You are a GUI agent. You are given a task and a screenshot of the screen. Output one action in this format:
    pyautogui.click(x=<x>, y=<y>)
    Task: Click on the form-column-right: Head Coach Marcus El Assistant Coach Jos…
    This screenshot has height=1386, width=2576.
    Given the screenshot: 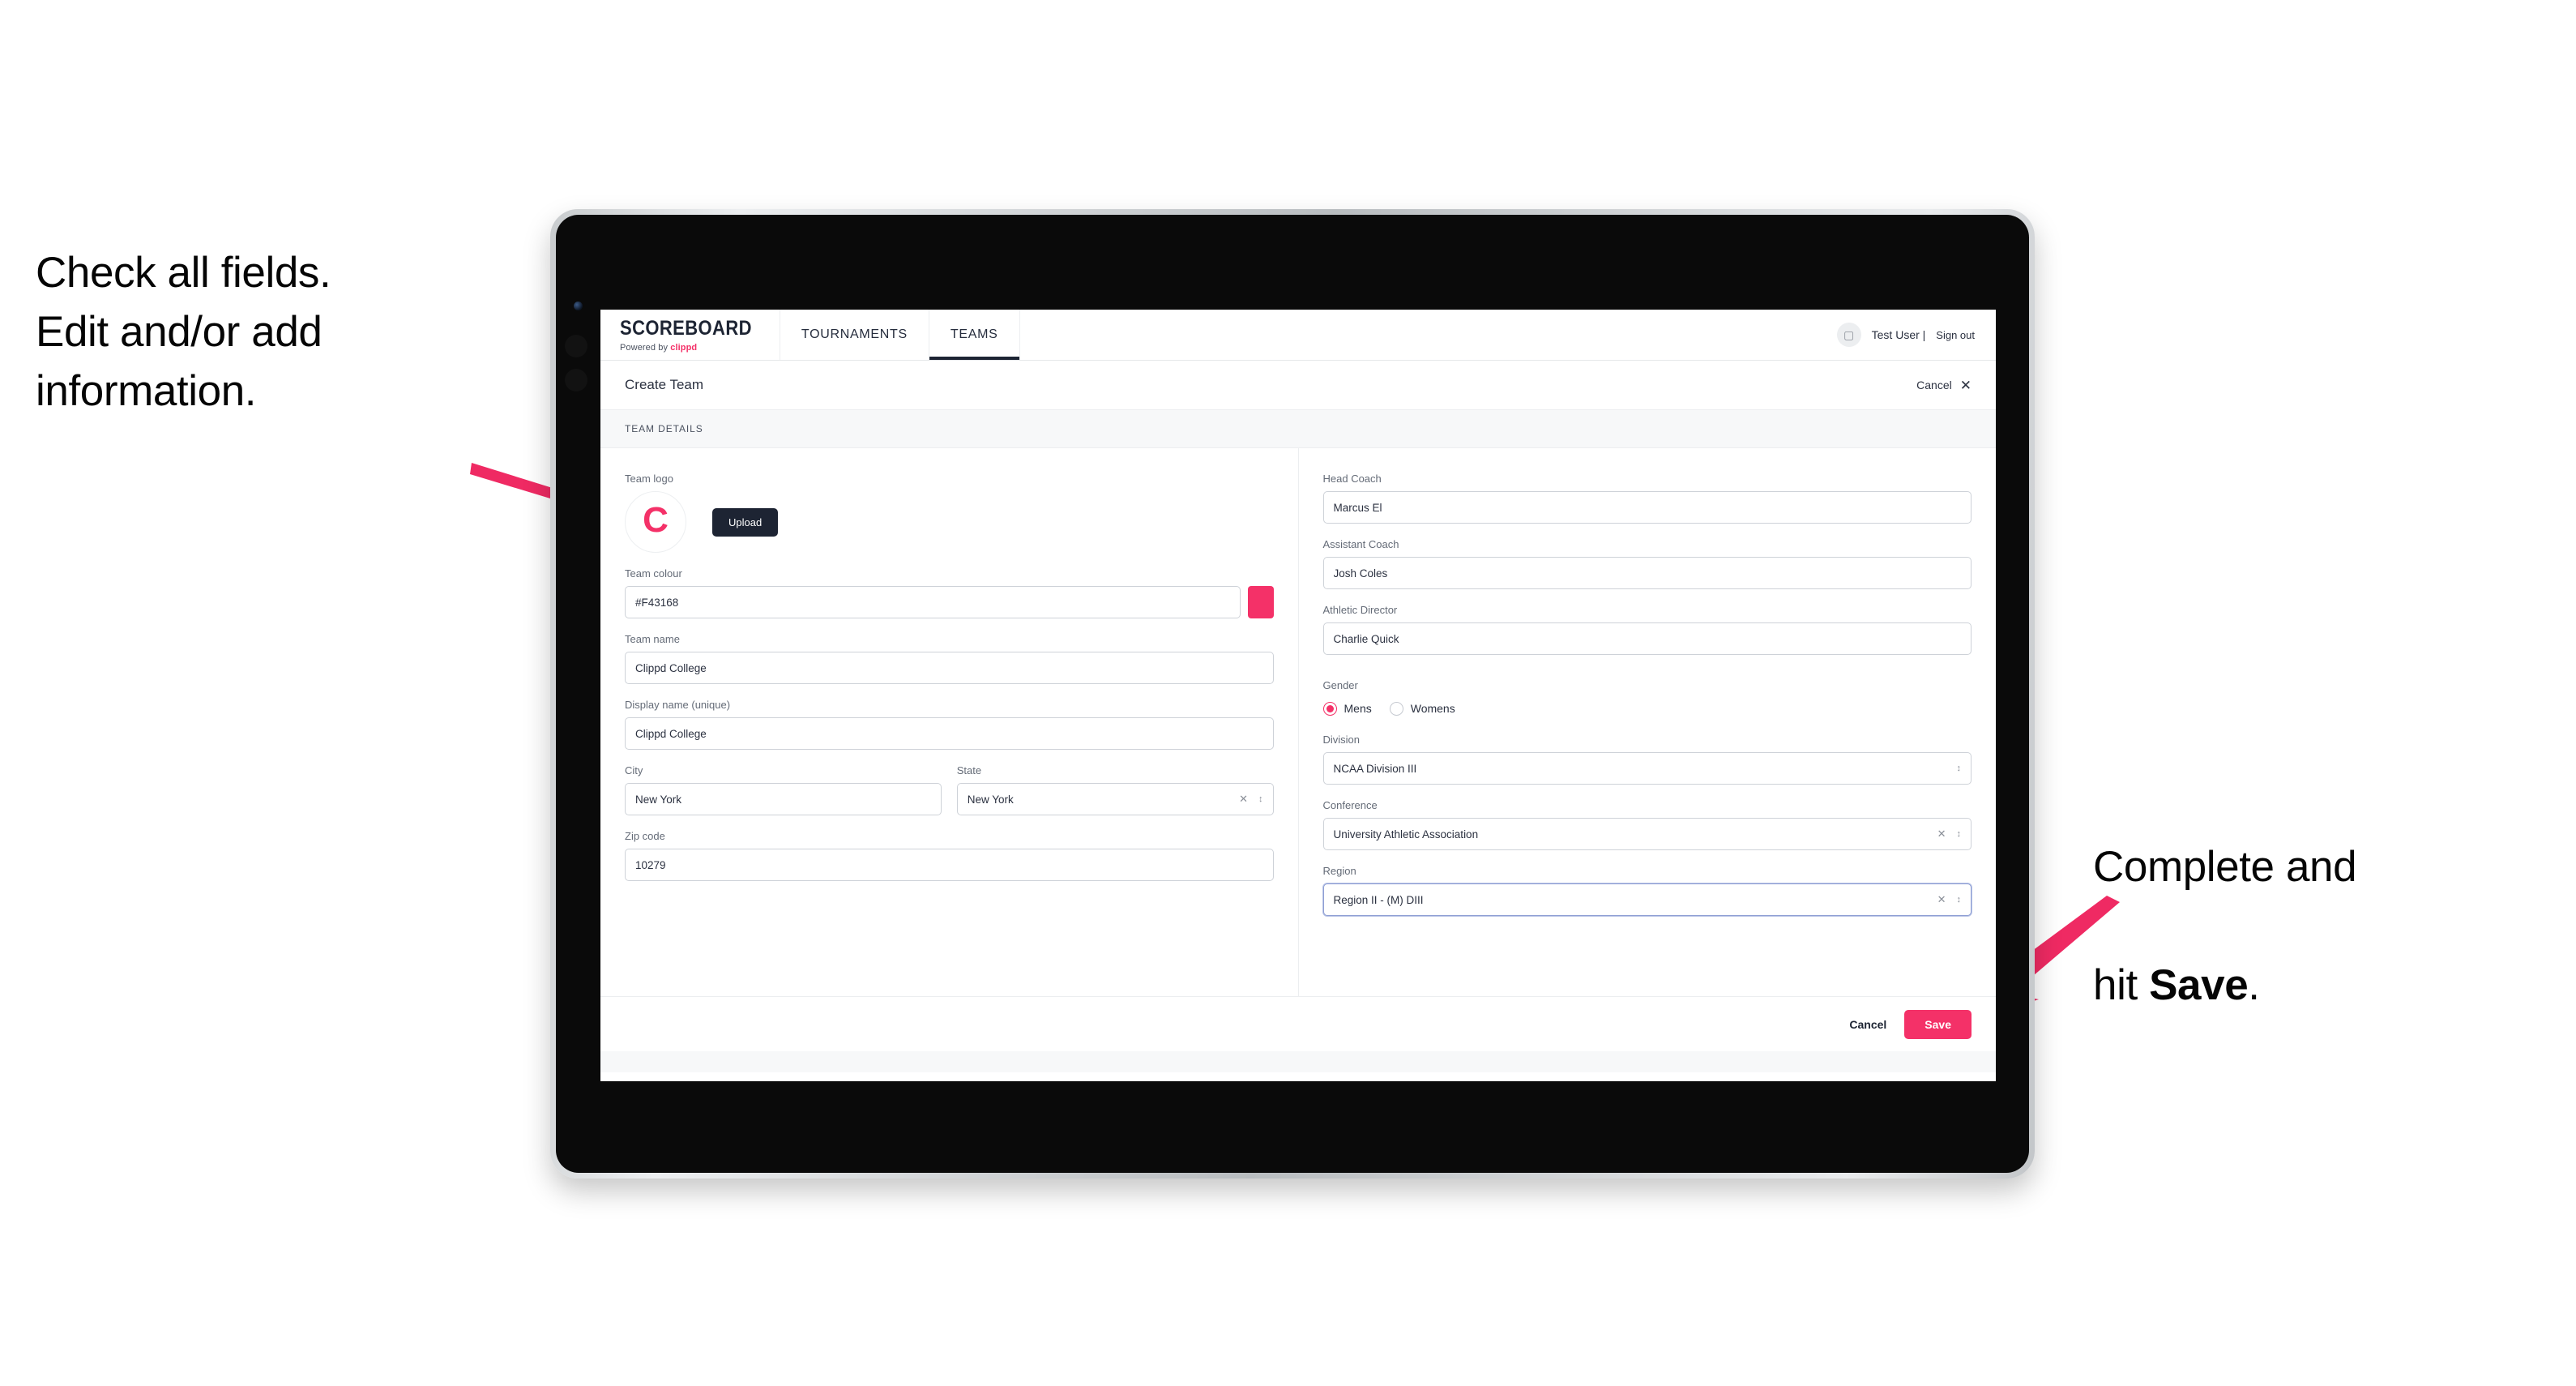 What is the action you would take?
    pyautogui.click(x=1648, y=722)
    